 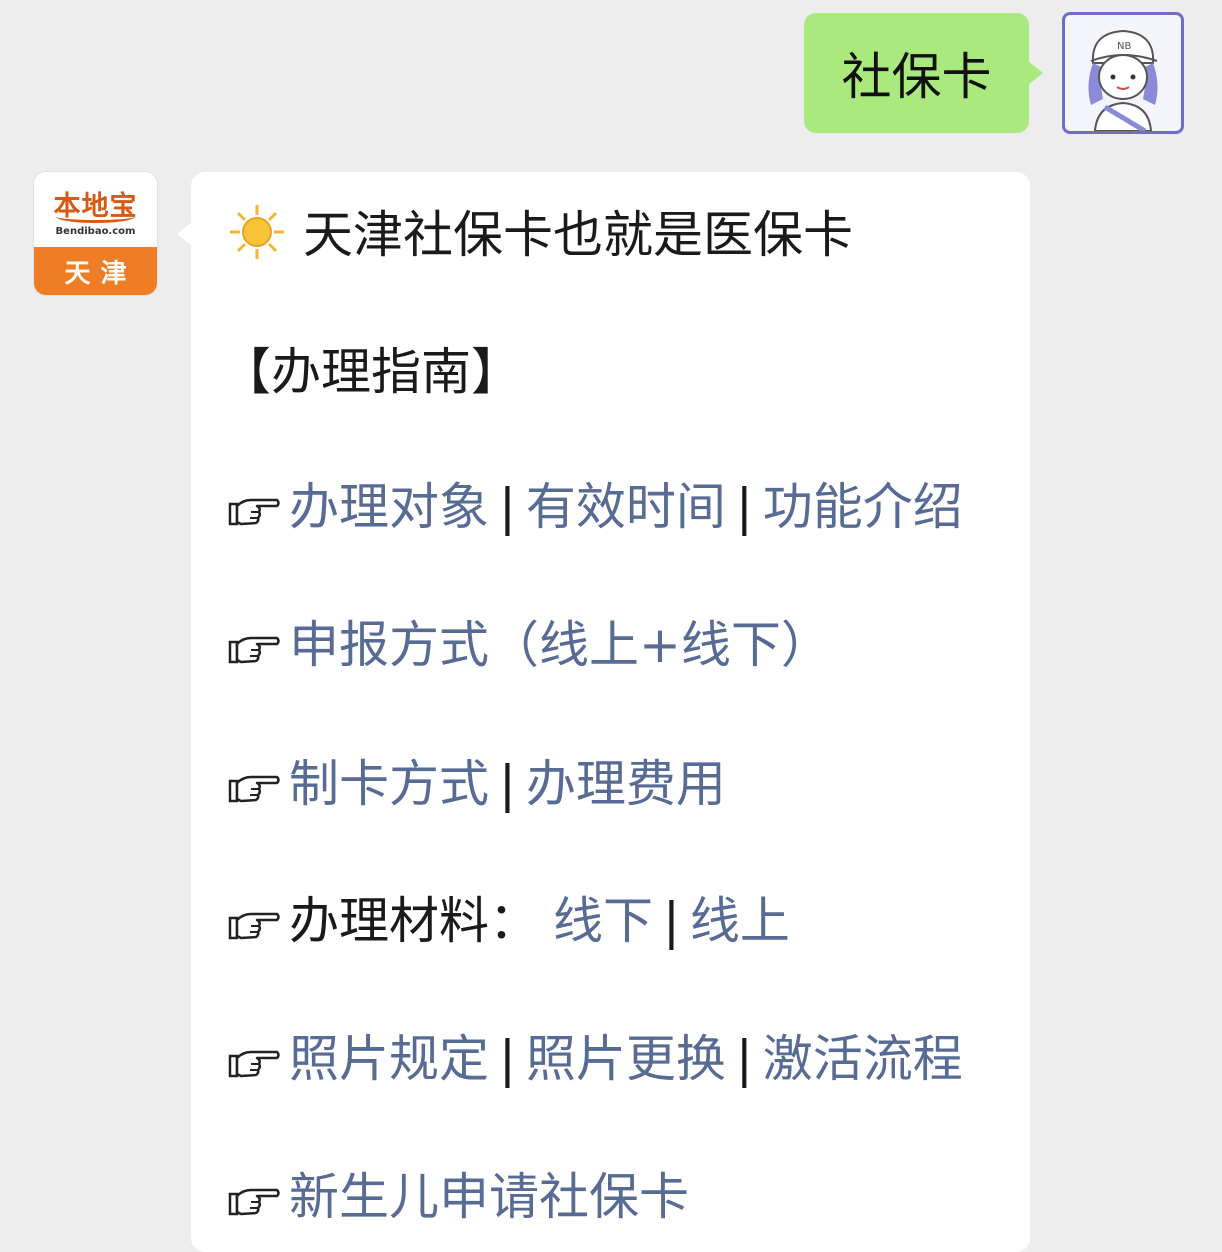 I want to click on guide-row: 照片规定 | 照片更换 | 激活流程, so click(x=595, y=1059).